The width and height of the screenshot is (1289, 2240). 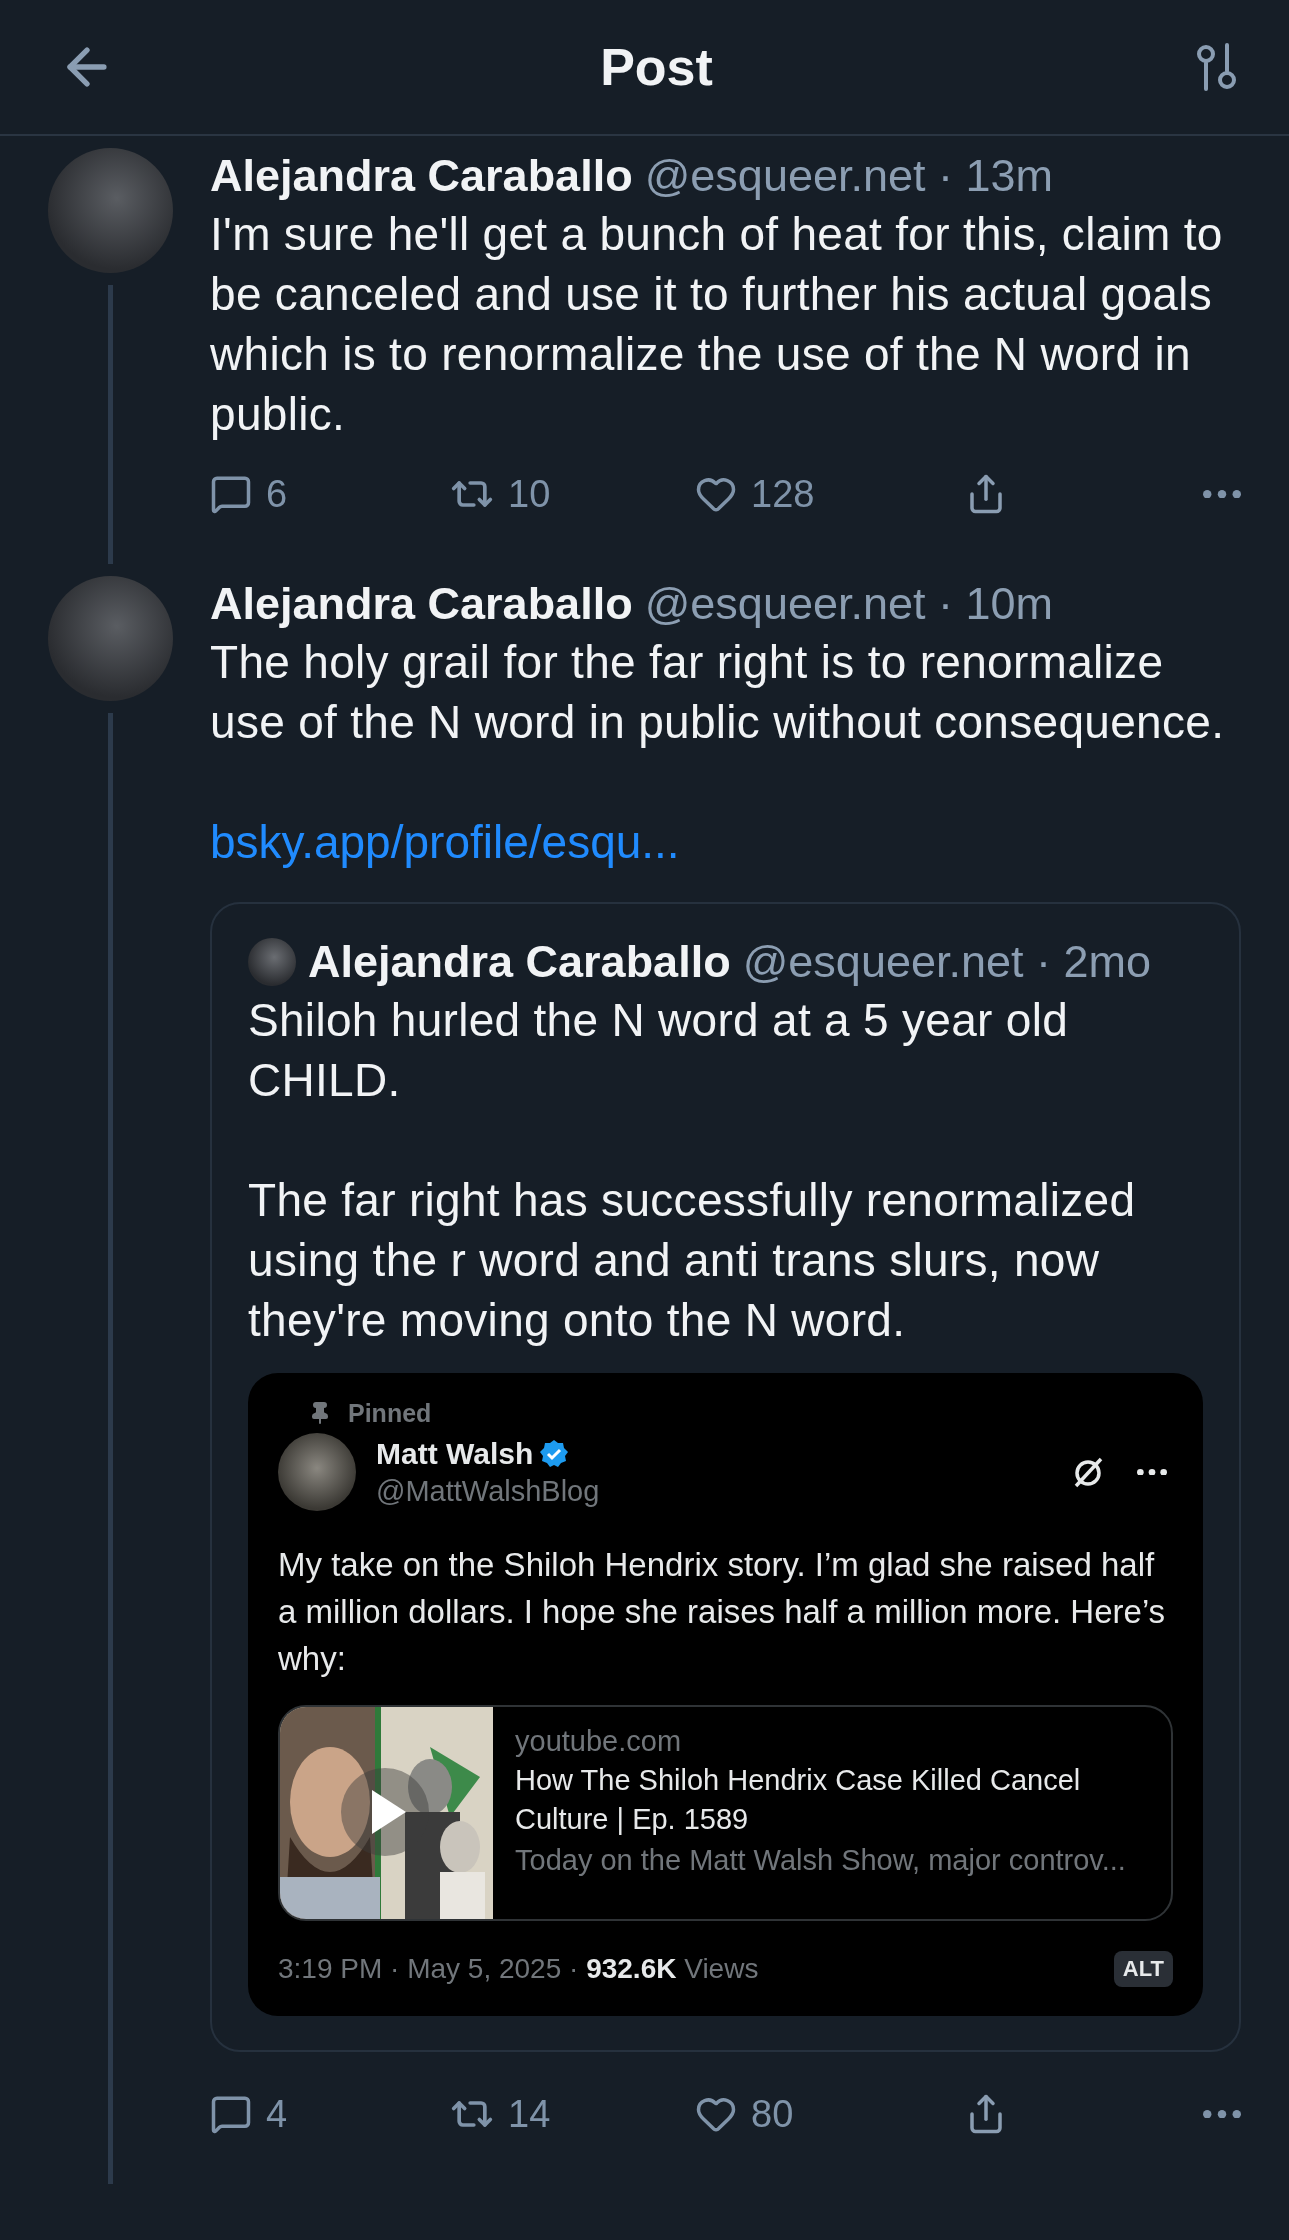 What do you see at coordinates (518, 1969) in the screenshot?
I see `post-timestamp: 3:19 PM · May 5, 2025 · 932.6K Views` at bounding box center [518, 1969].